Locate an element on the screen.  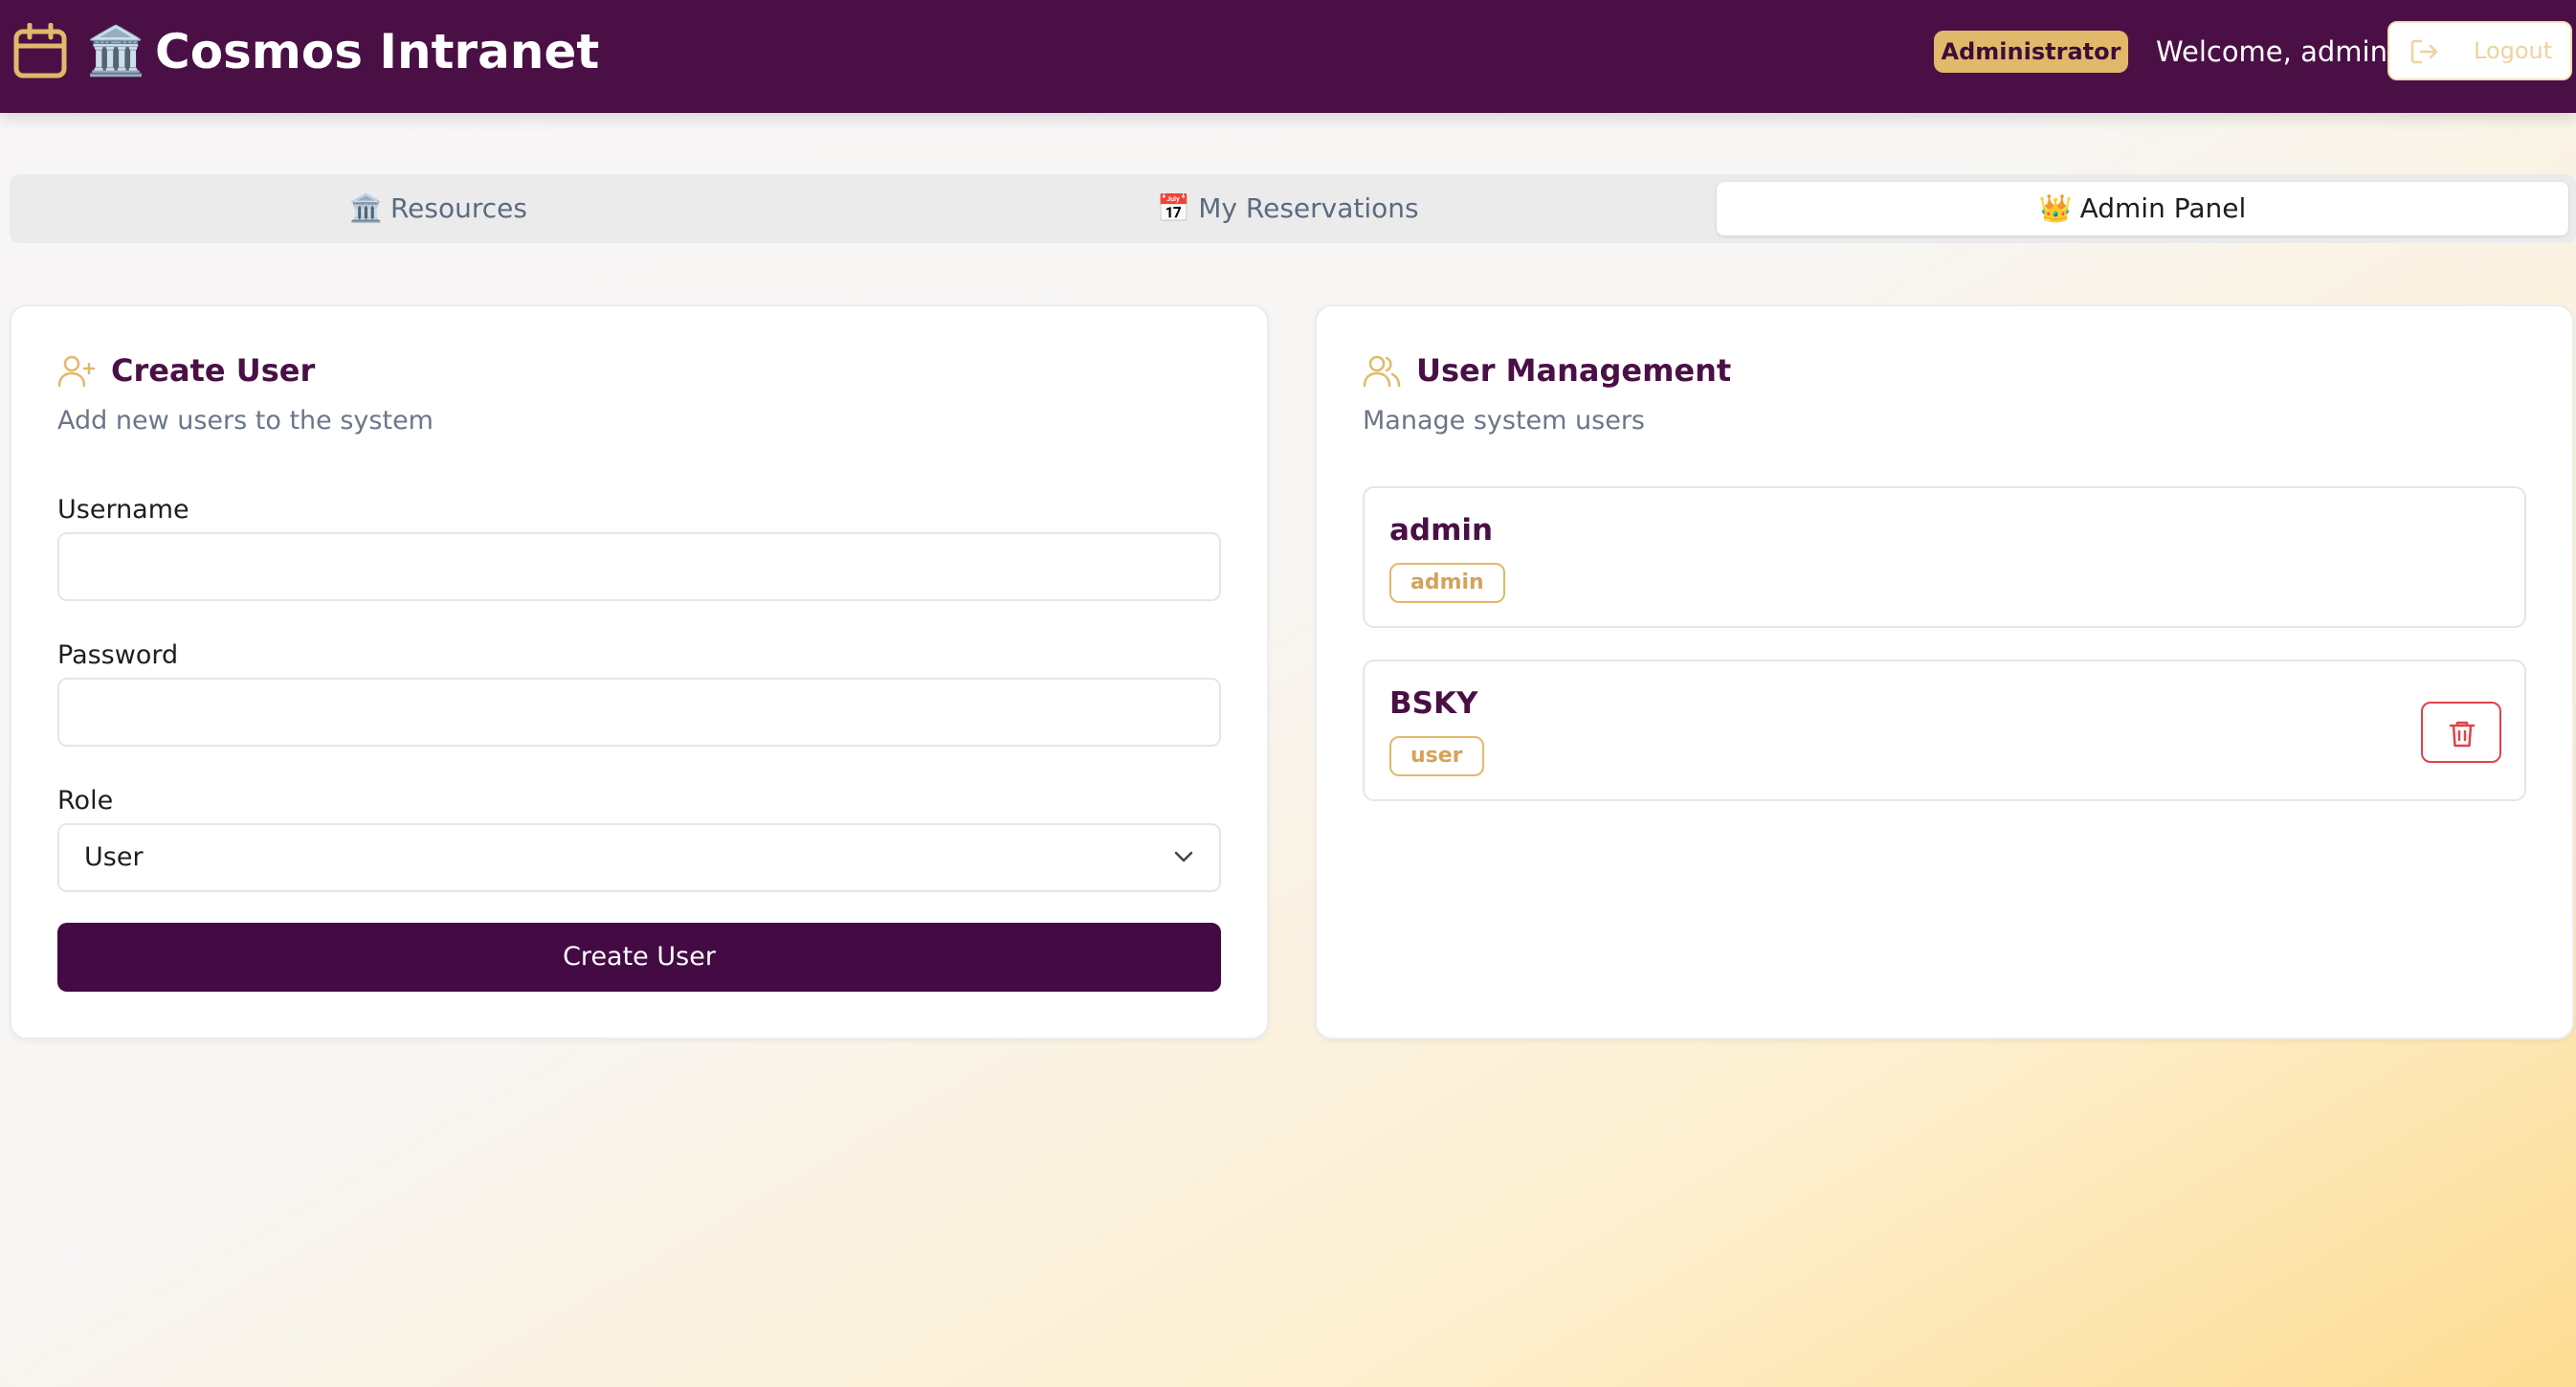
calendar-icon is located at coordinates (40, 51).